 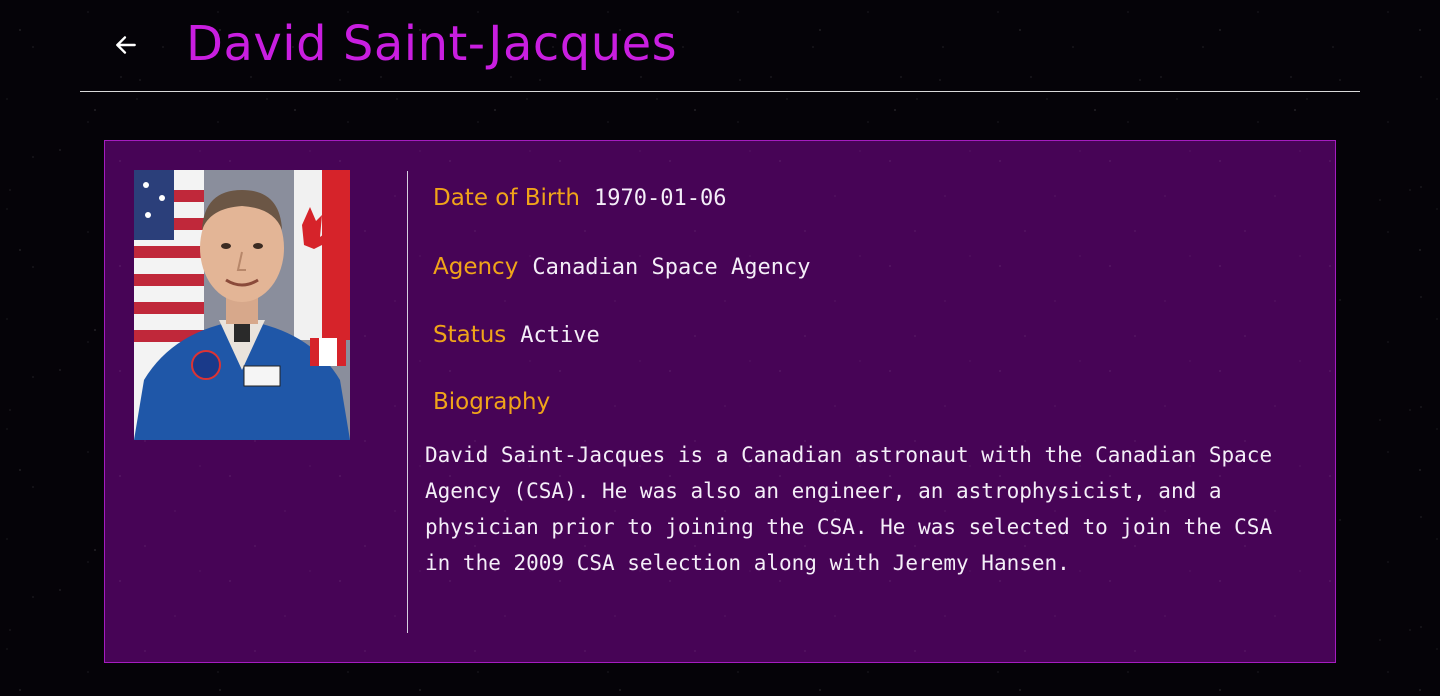 I want to click on vertical-divider, so click(x=407, y=402).